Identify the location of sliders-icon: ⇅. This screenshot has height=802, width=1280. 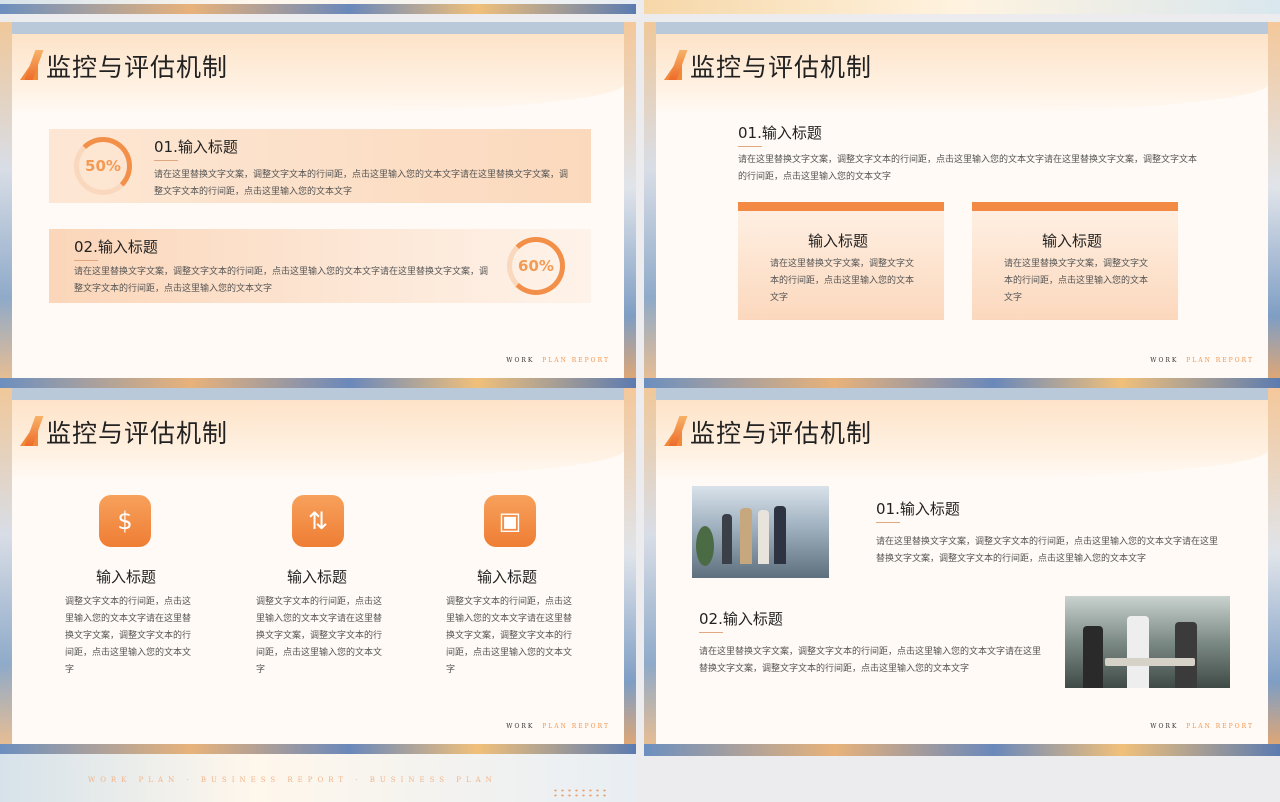
(318, 521).